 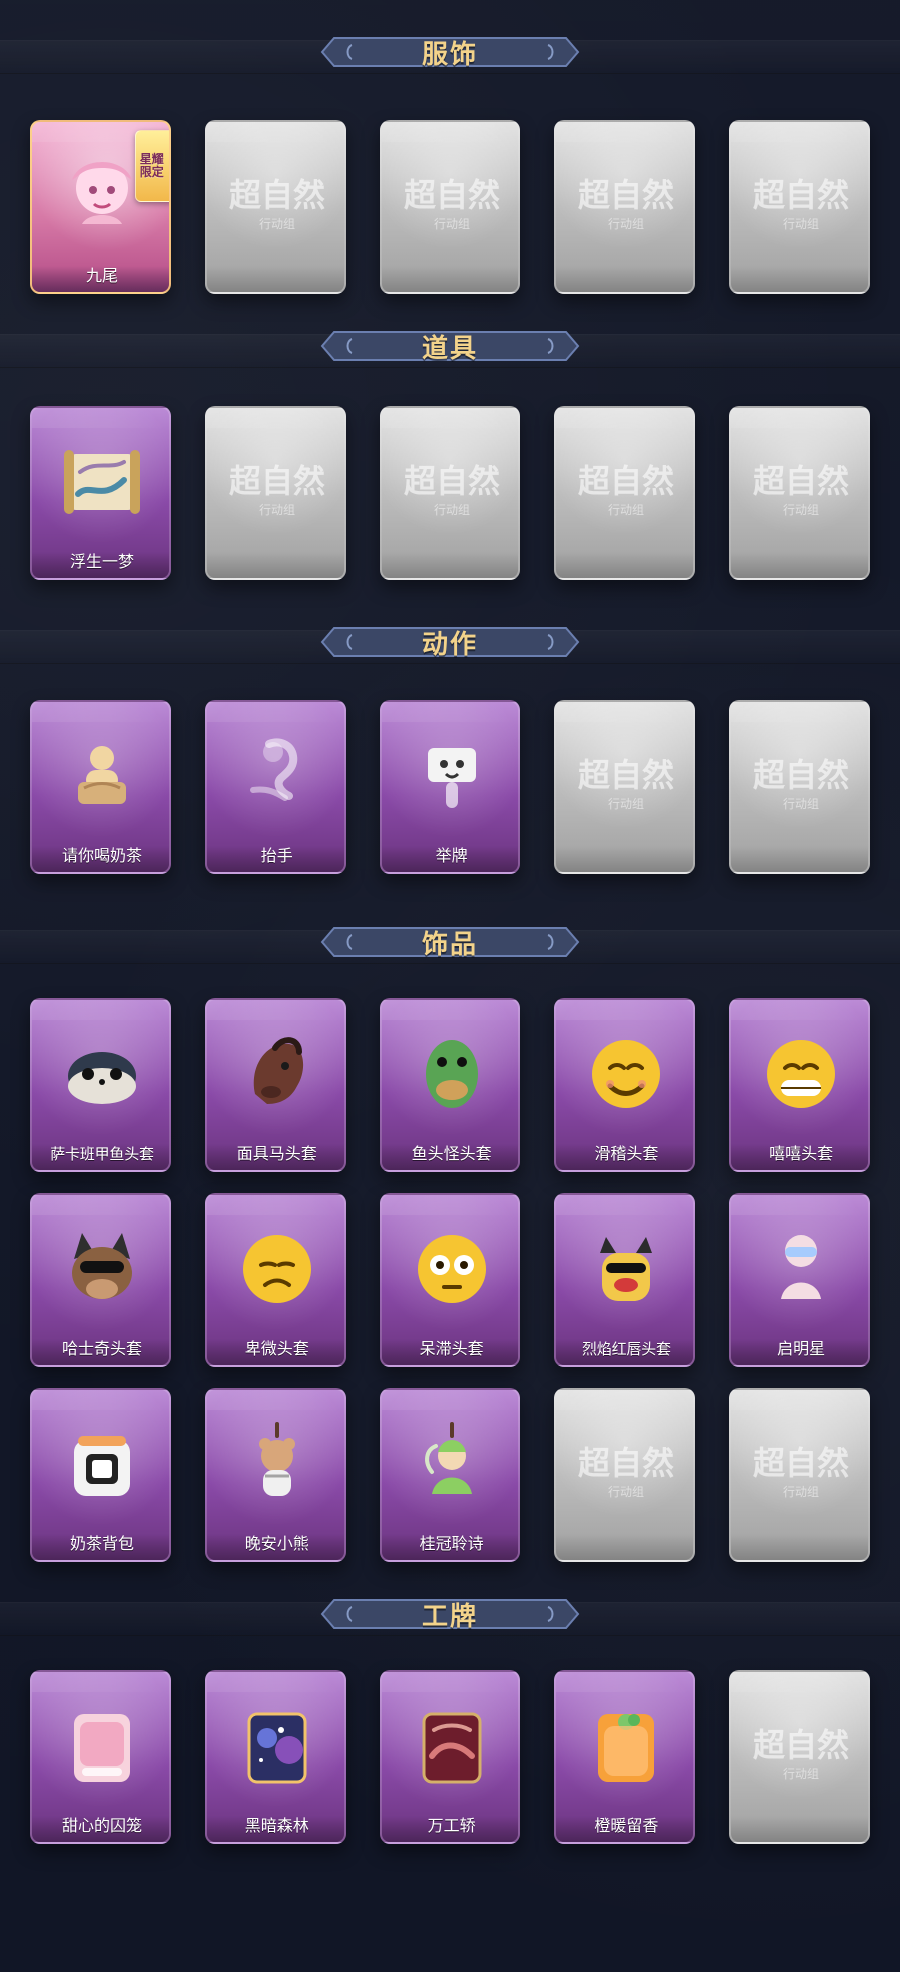 I want to click on item-card-fish-monster: 鱼头怪头套, so click(x=450, y=1085).